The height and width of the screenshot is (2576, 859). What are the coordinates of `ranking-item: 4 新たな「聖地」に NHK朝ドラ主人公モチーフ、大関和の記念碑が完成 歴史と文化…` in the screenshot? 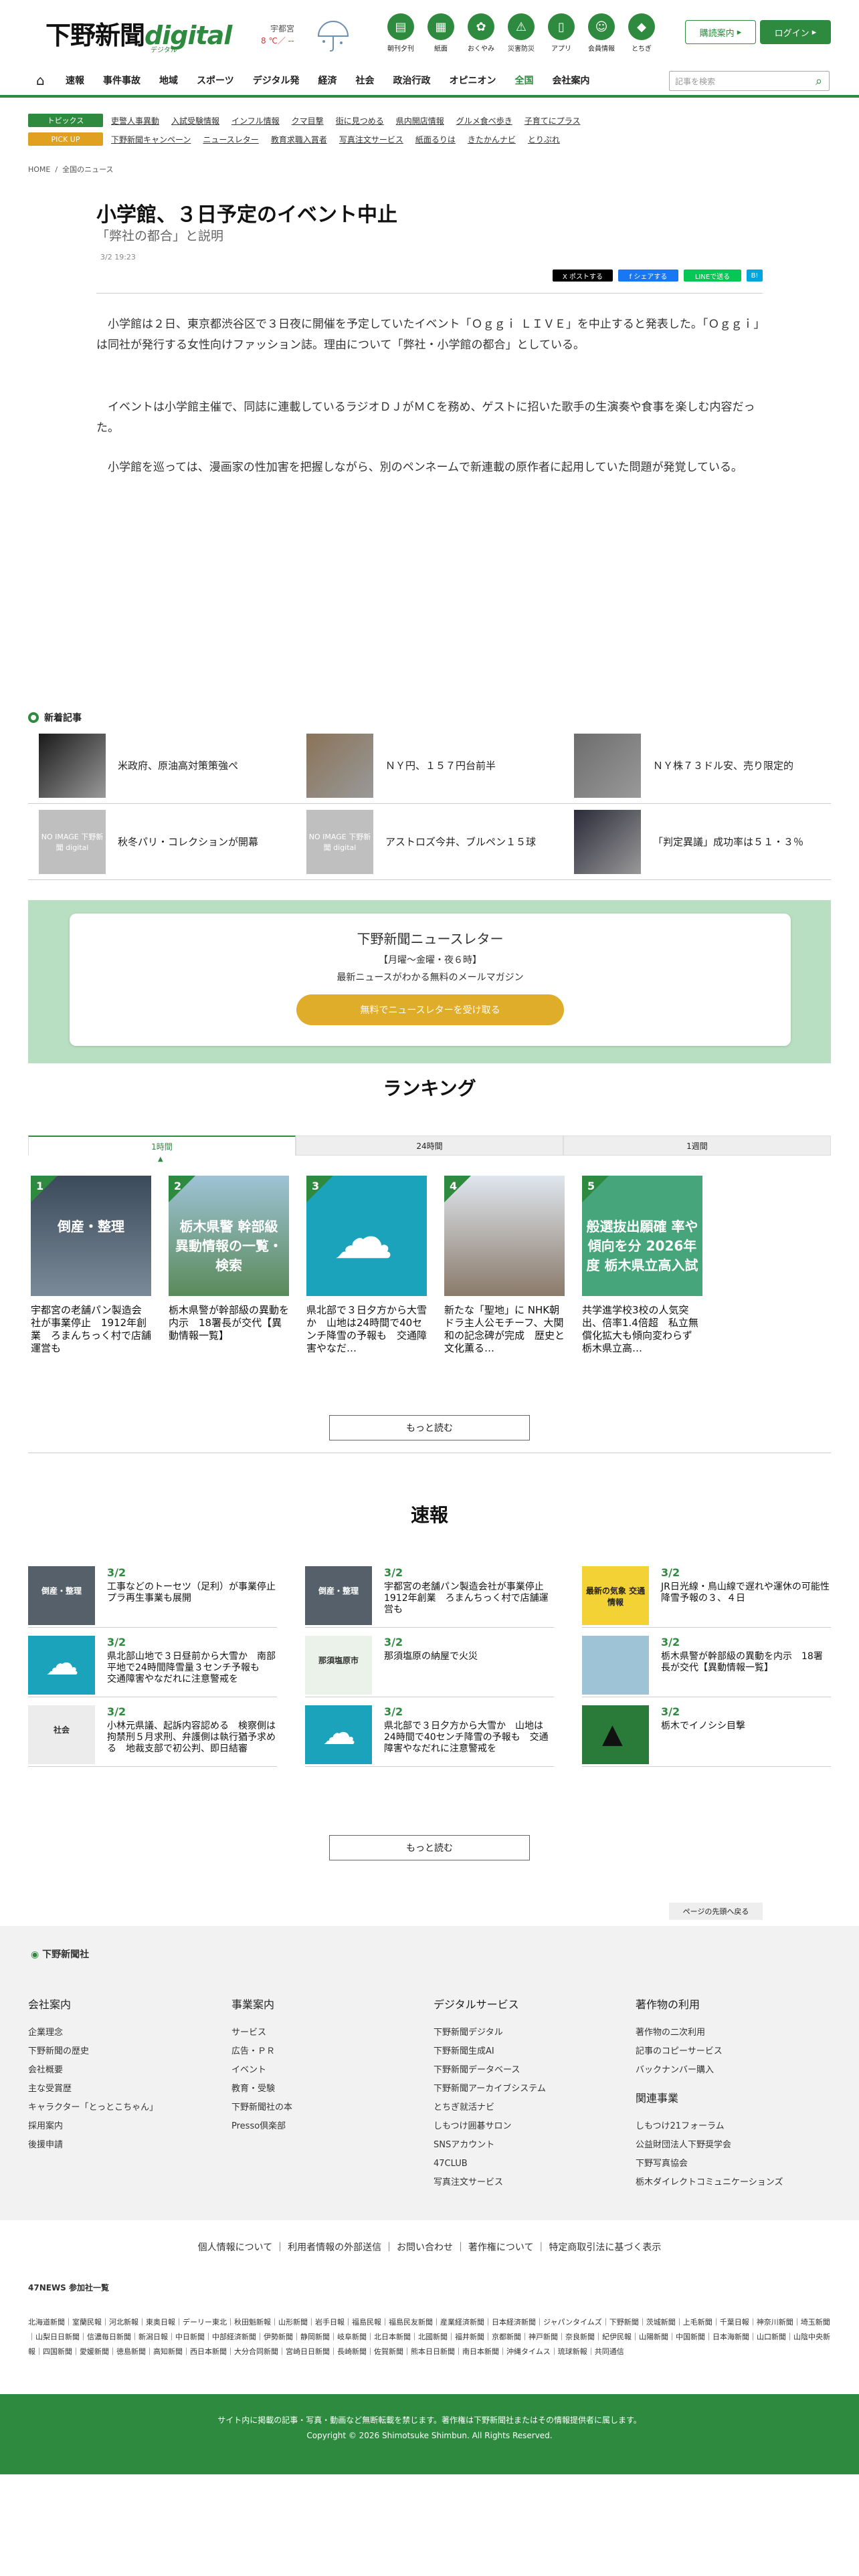 It's located at (504, 1273).